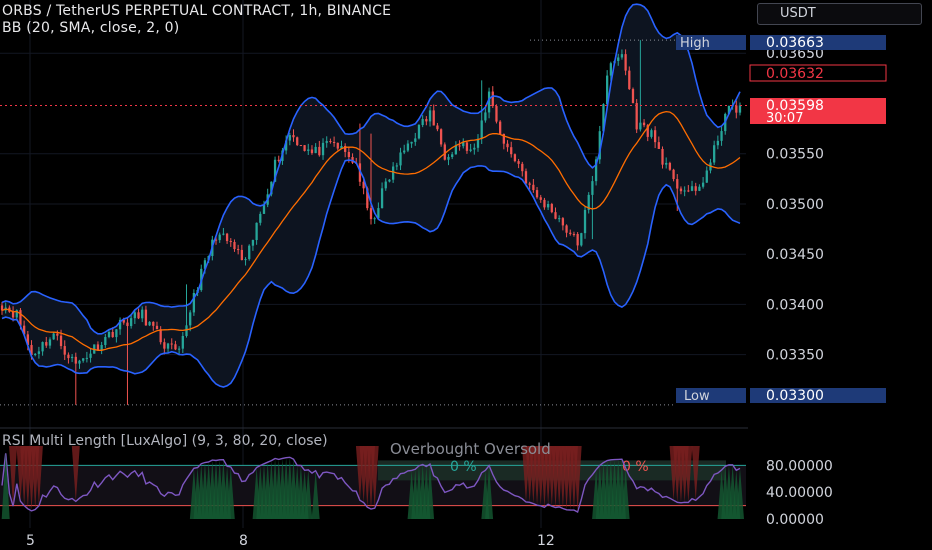 The height and width of the screenshot is (550, 932). What do you see at coordinates (90, 28) in the screenshot?
I see `indicator-legend: BB (20, SMA, close, 2, 0)` at bounding box center [90, 28].